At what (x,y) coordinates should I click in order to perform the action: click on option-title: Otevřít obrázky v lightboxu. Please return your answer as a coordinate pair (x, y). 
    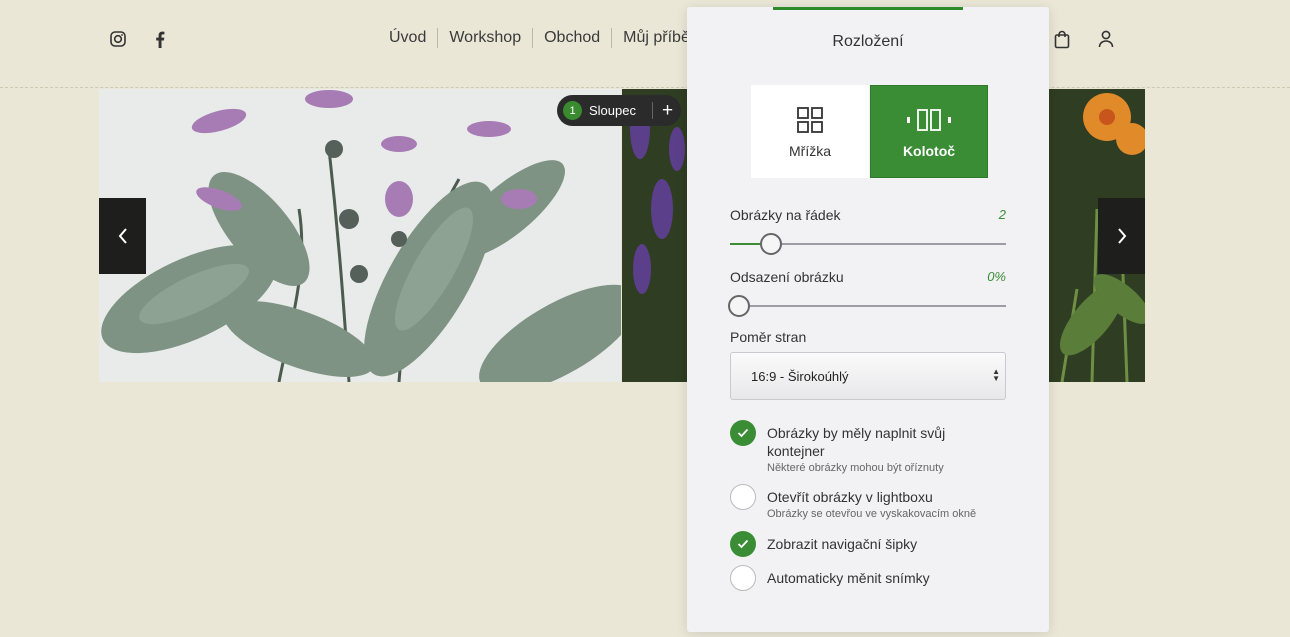
    Looking at the image, I should click on (850, 497).